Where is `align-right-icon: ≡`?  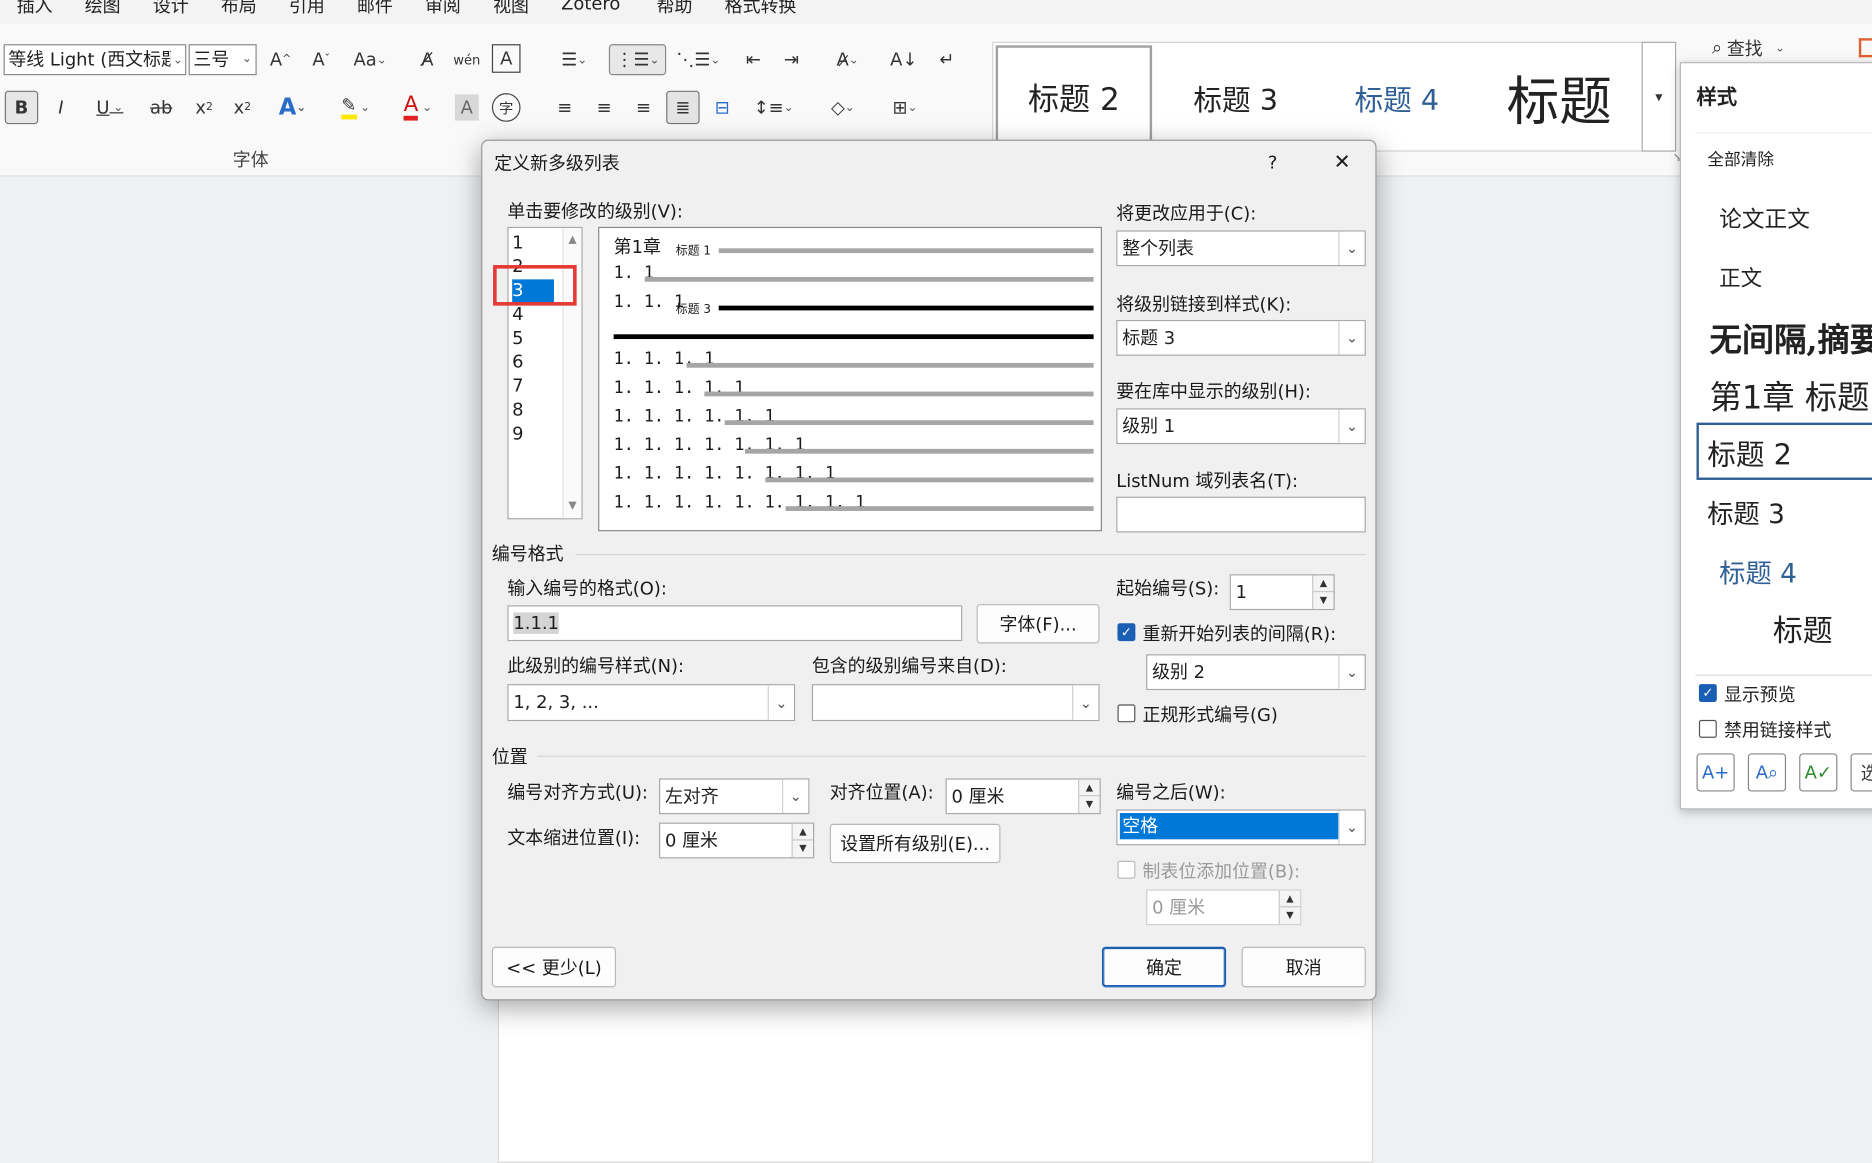 align-right-icon: ≡ is located at coordinates (643, 107).